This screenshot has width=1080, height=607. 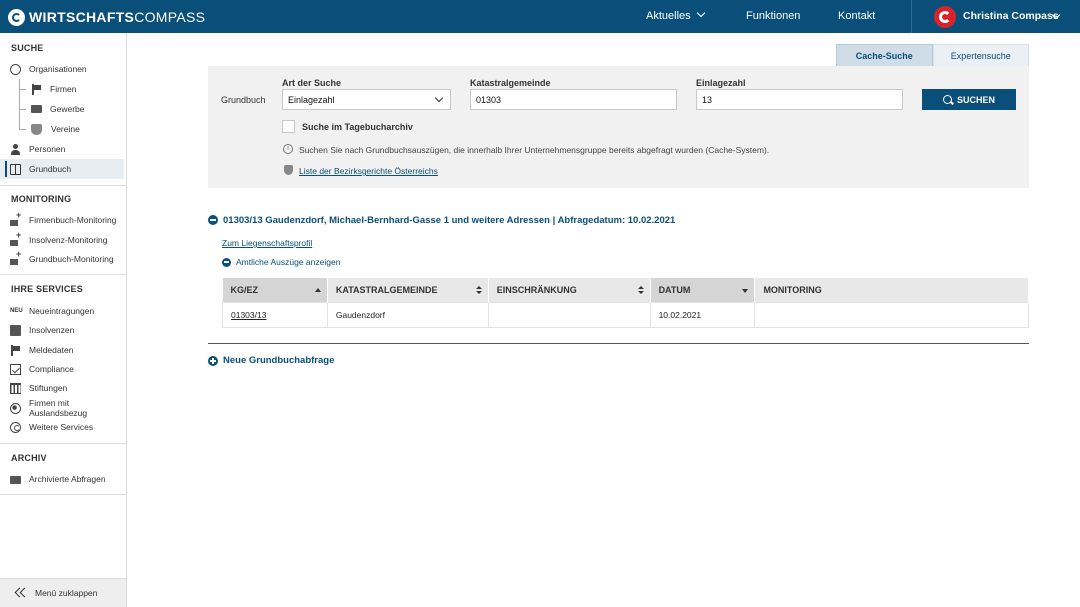 What do you see at coordinates (1011, 16) in the screenshot?
I see `user-name: Christina Compass` at bounding box center [1011, 16].